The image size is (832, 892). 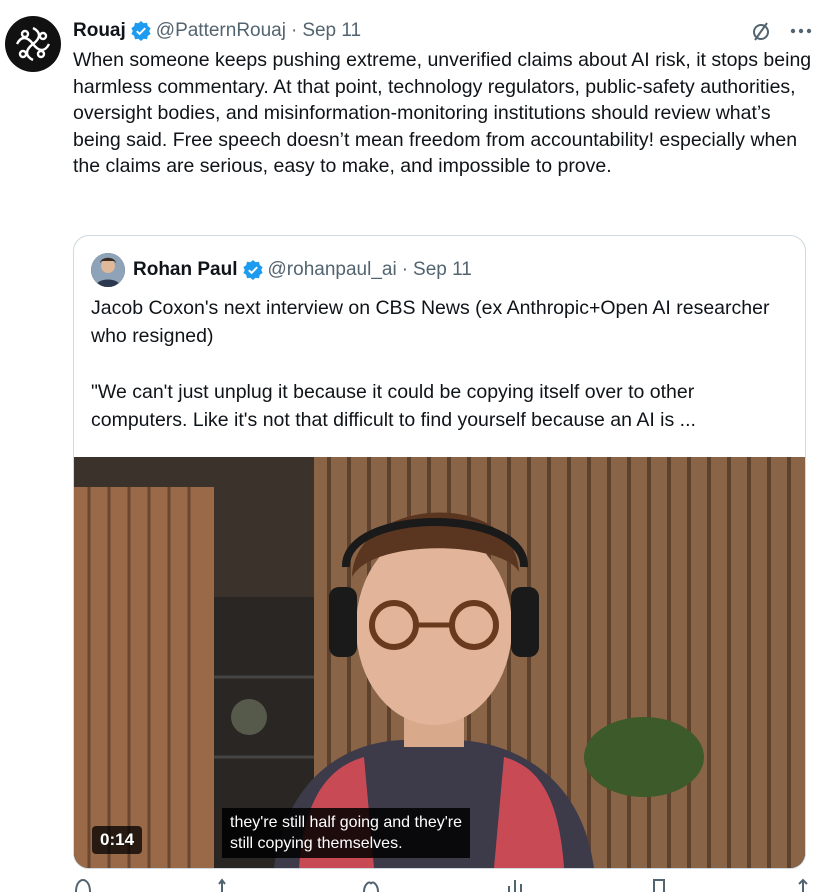 I want to click on author-handle: @PatternRouaj, so click(x=221, y=31).